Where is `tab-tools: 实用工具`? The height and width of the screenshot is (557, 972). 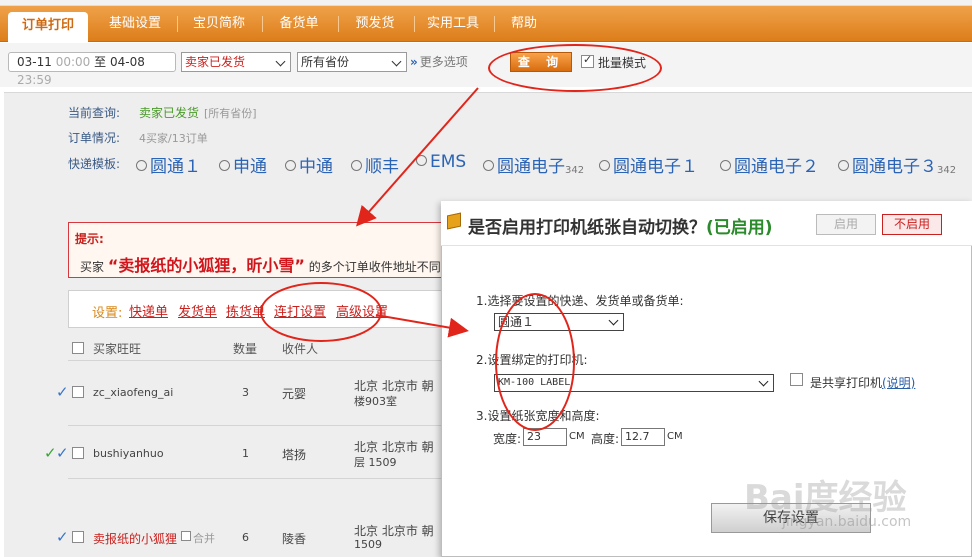 tab-tools: 实用工具 is located at coordinates (453, 24).